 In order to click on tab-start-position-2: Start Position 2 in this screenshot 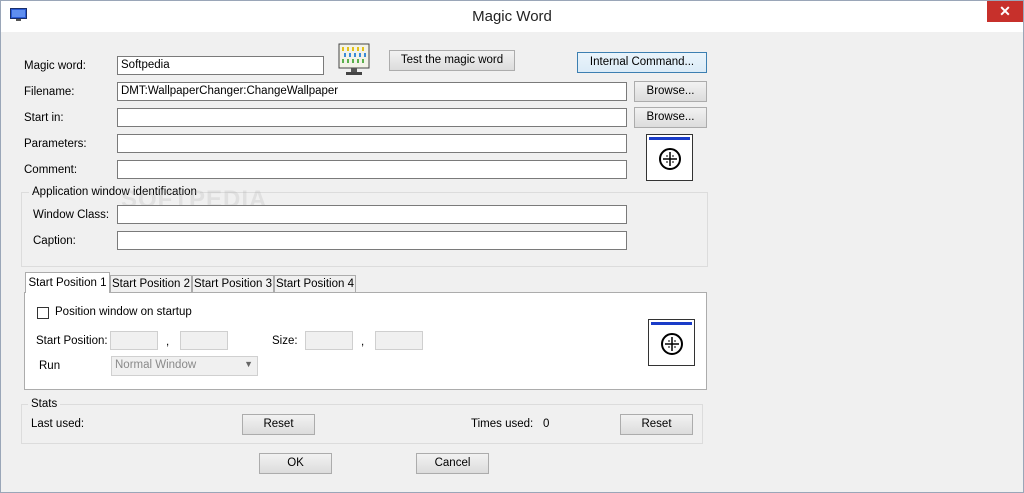, I will do `click(151, 284)`.